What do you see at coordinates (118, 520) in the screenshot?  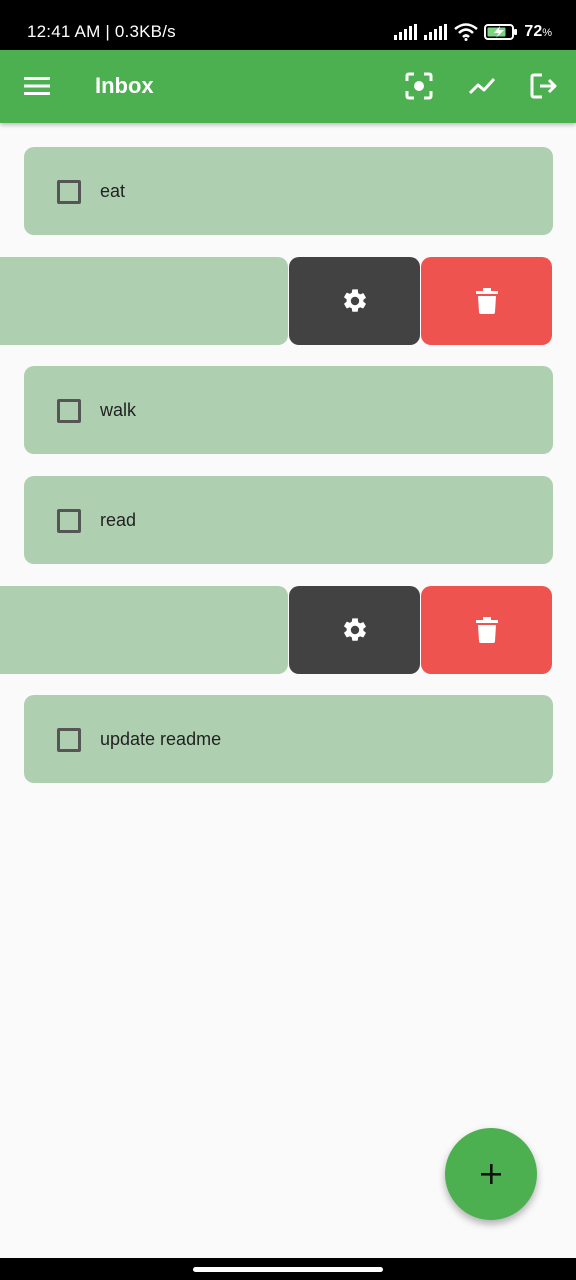 I see `task-label: read` at bounding box center [118, 520].